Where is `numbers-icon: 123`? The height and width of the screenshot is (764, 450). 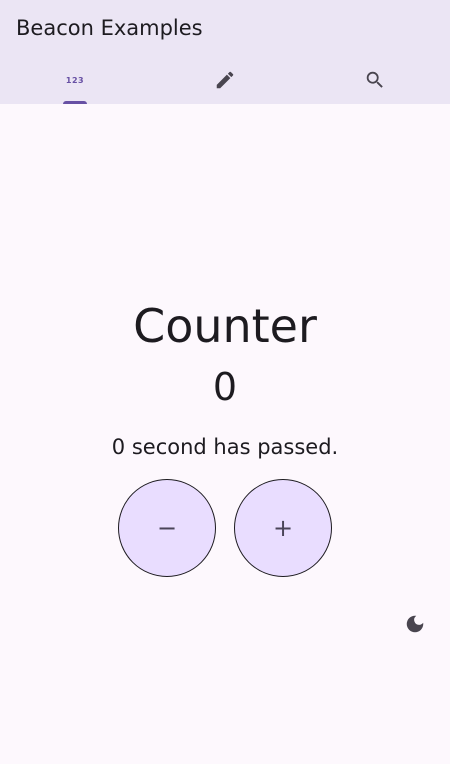 numbers-icon: 123 is located at coordinates (75, 80).